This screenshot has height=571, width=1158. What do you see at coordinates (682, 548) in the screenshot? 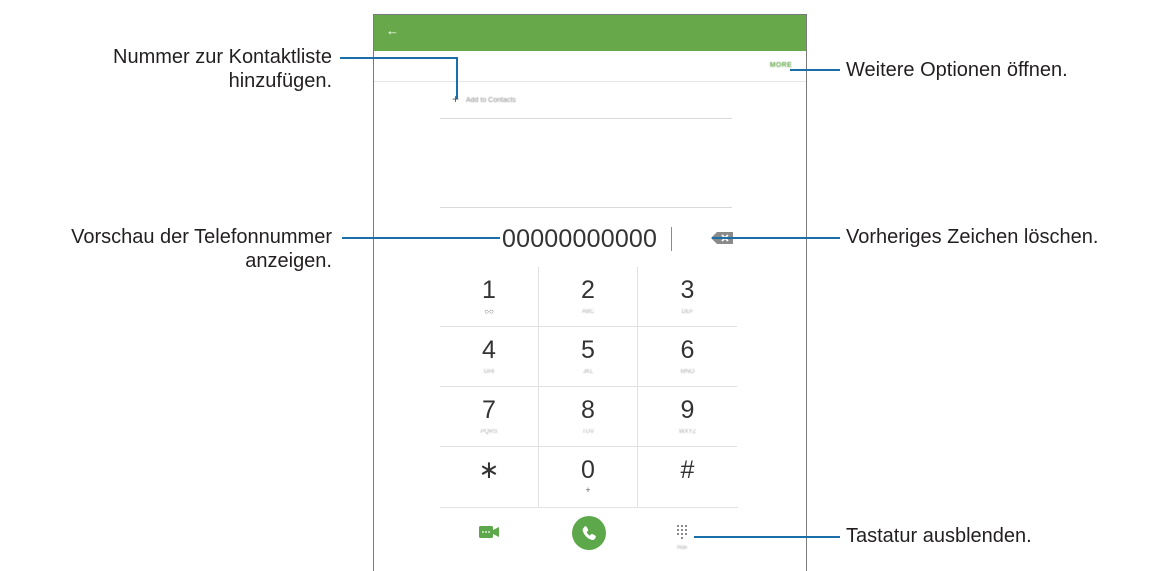
I see `hide-keypad-label: Hide` at bounding box center [682, 548].